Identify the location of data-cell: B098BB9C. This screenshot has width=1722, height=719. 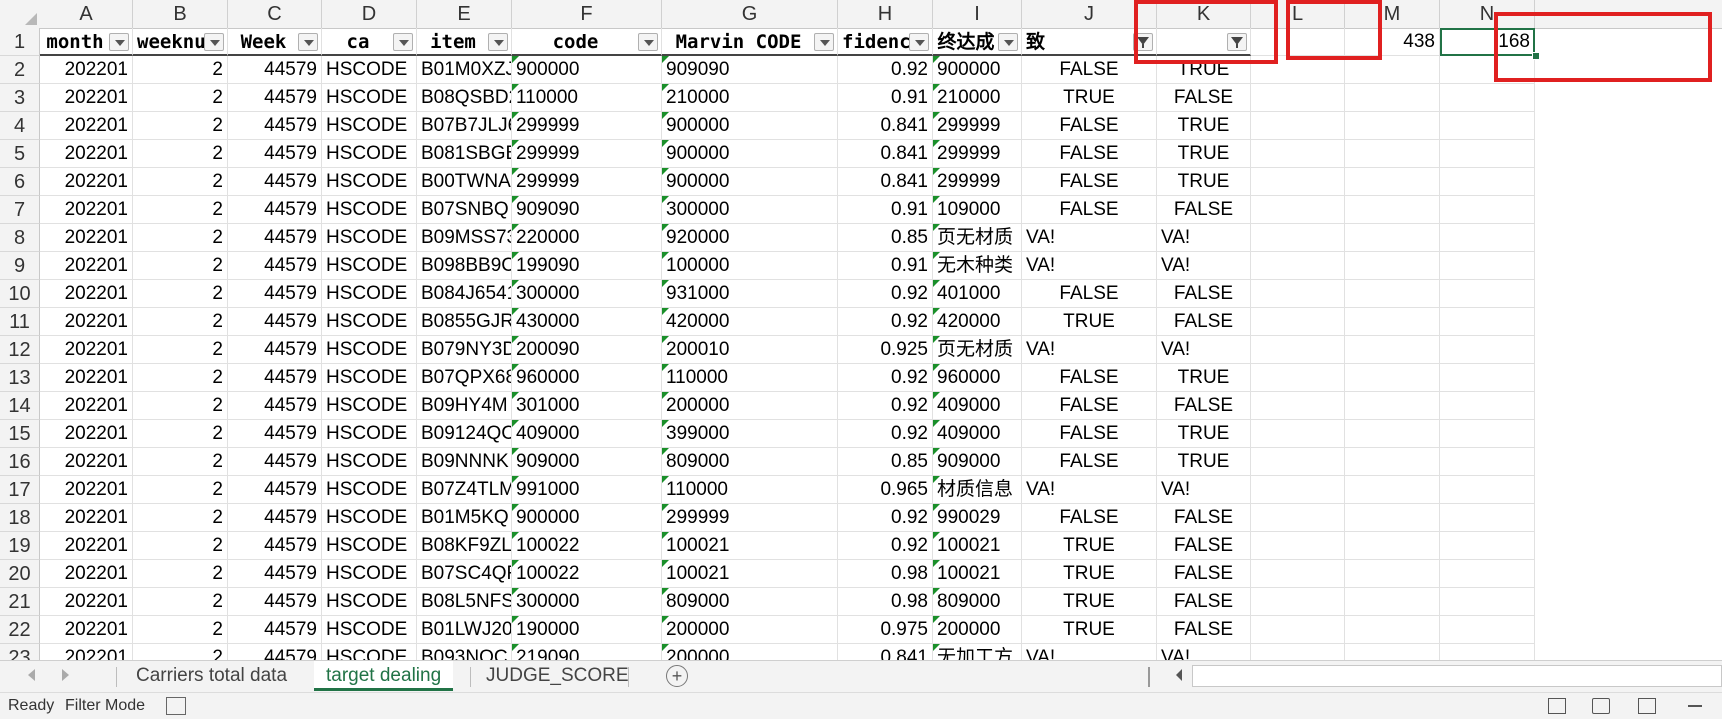
(464, 266).